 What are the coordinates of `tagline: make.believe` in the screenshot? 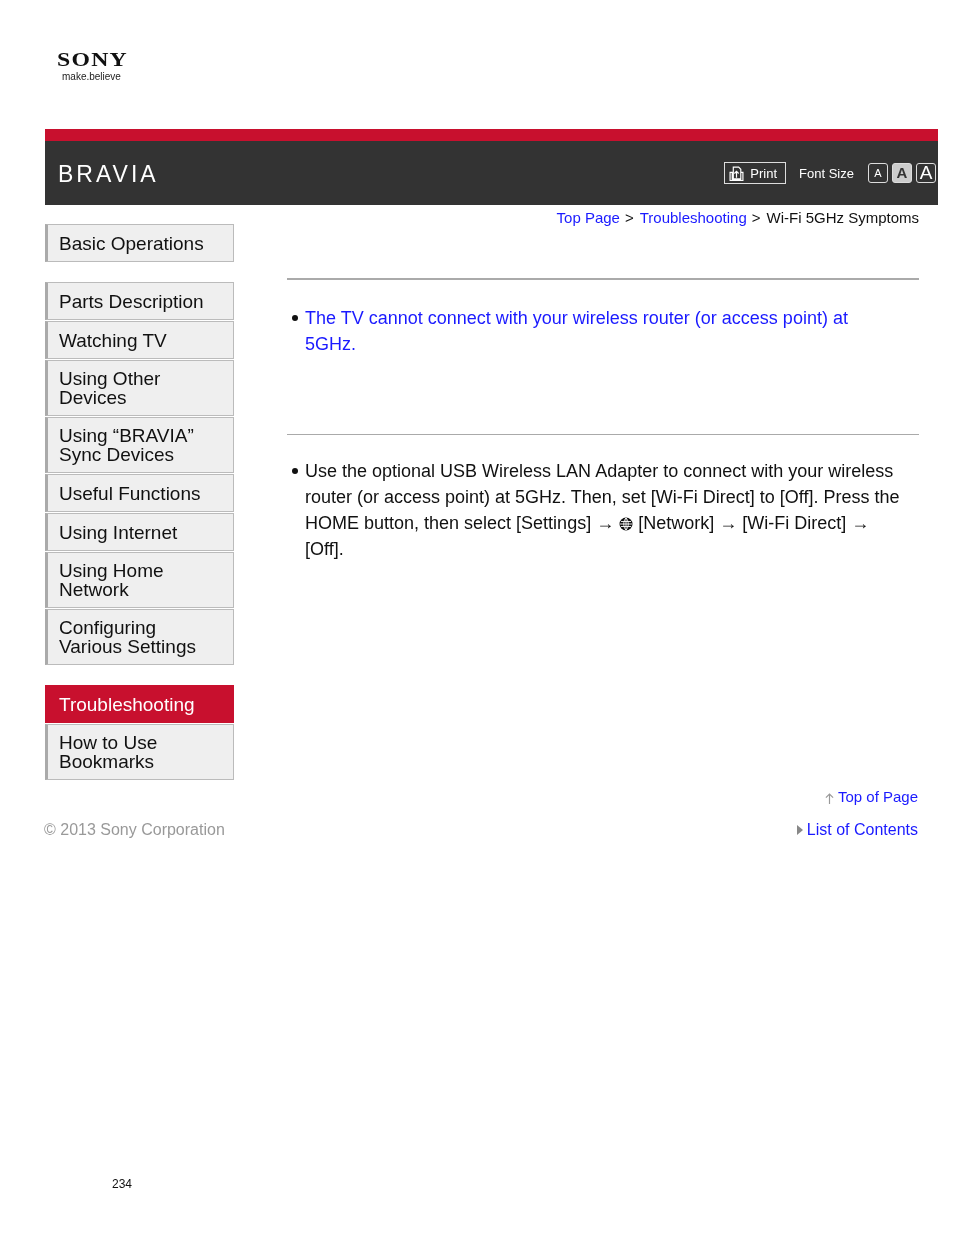 It's located at (92, 76).